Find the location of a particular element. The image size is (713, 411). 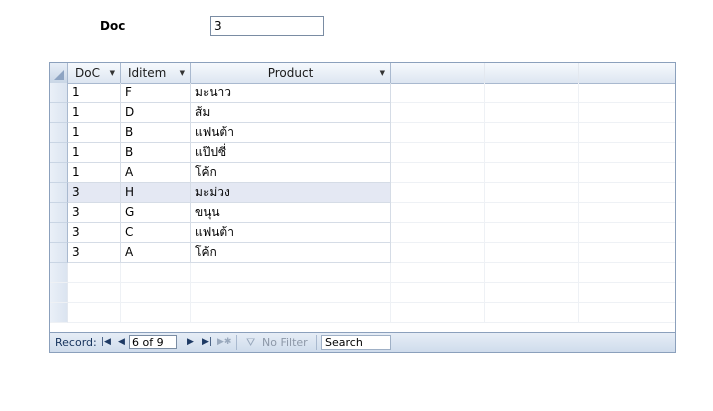

last-record-icon: ▶| is located at coordinates (207, 342).